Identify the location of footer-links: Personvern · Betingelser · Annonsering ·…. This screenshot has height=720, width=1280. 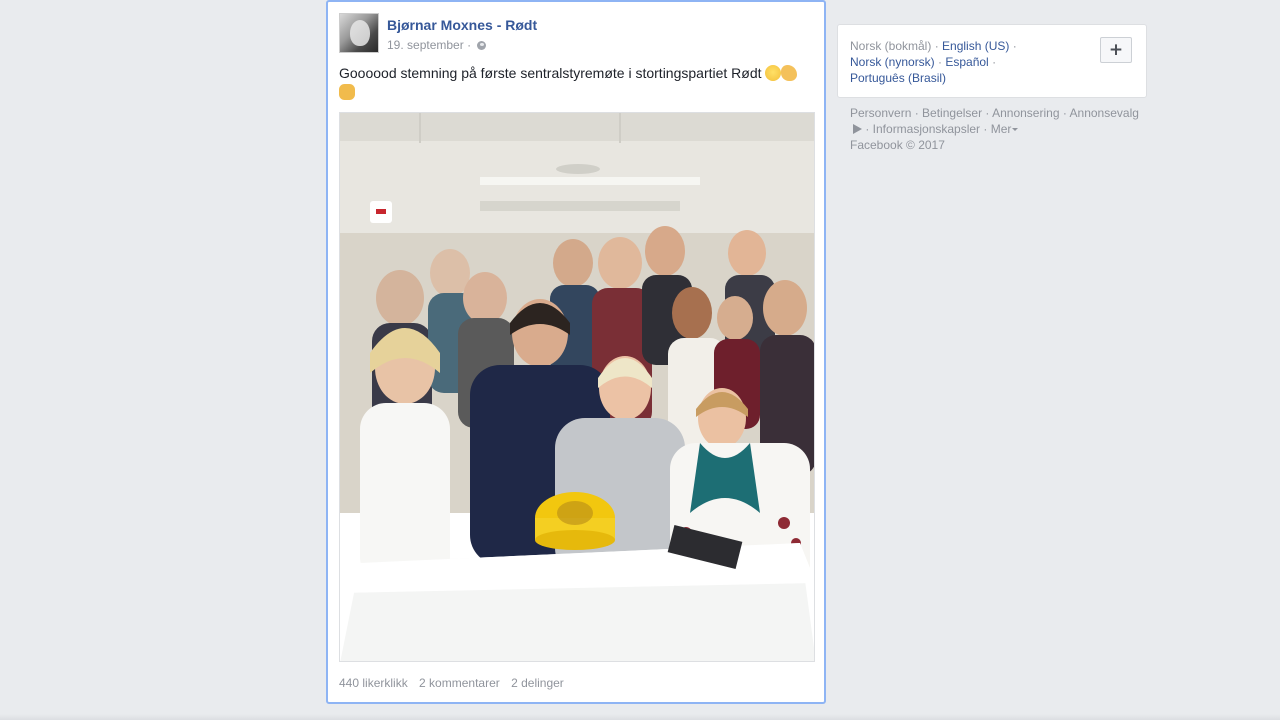
(994, 129).